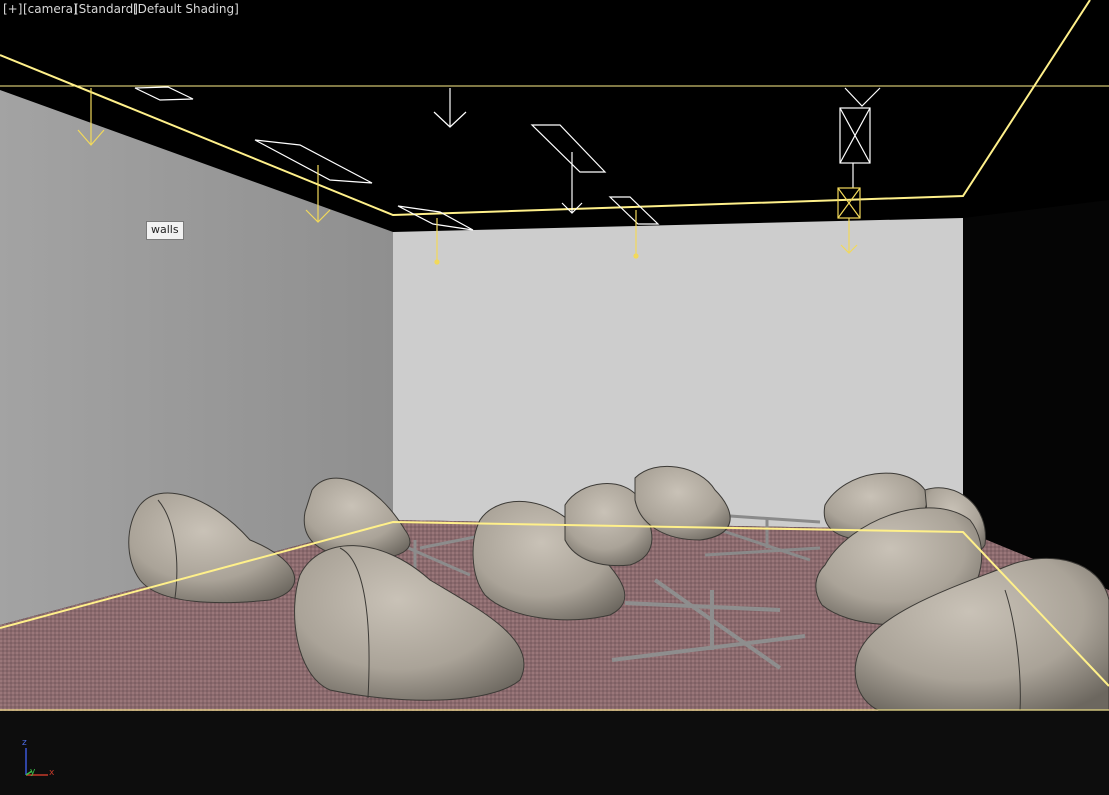 The image size is (1109, 795). Describe the element at coordinates (52, 773) in the screenshot. I see `axis-x-label: x` at that location.